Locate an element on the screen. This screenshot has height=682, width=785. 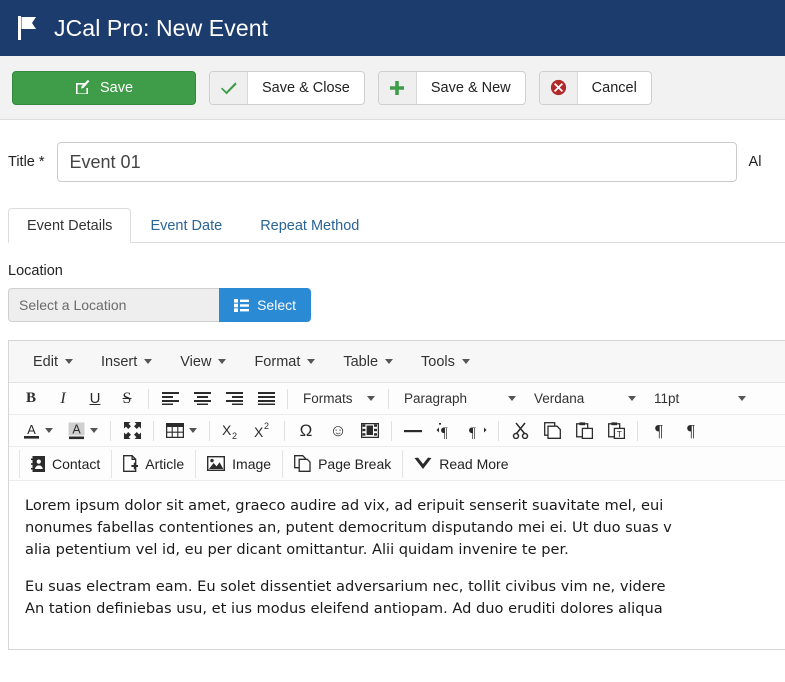
font-family-dropdown: Verdana is located at coordinates (584, 399).